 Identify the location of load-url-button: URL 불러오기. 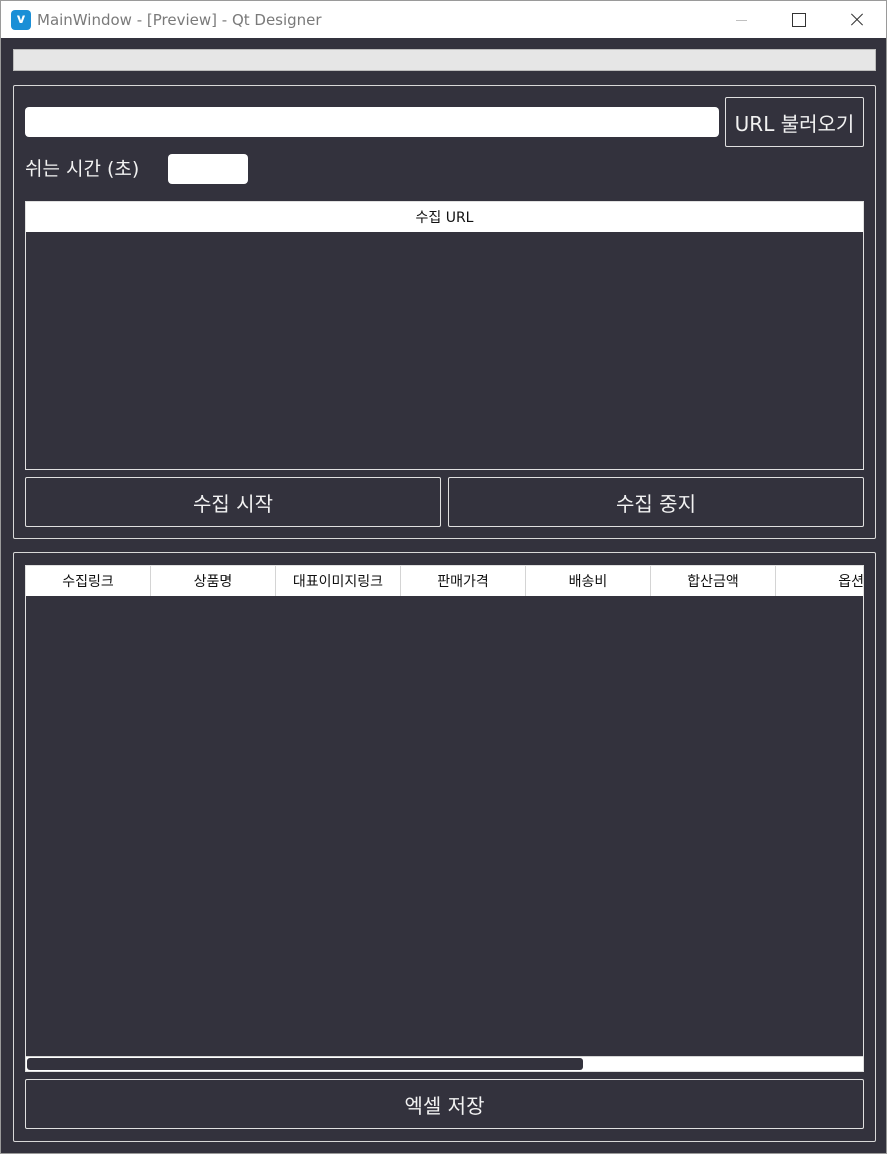
(794, 122).